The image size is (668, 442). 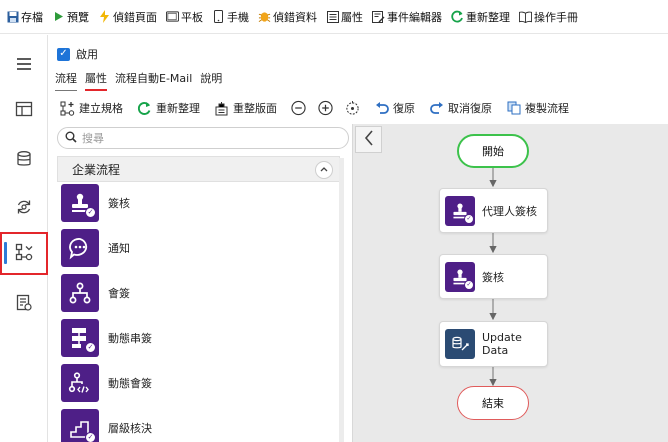 I want to click on undo-label: 復原, so click(x=404, y=108).